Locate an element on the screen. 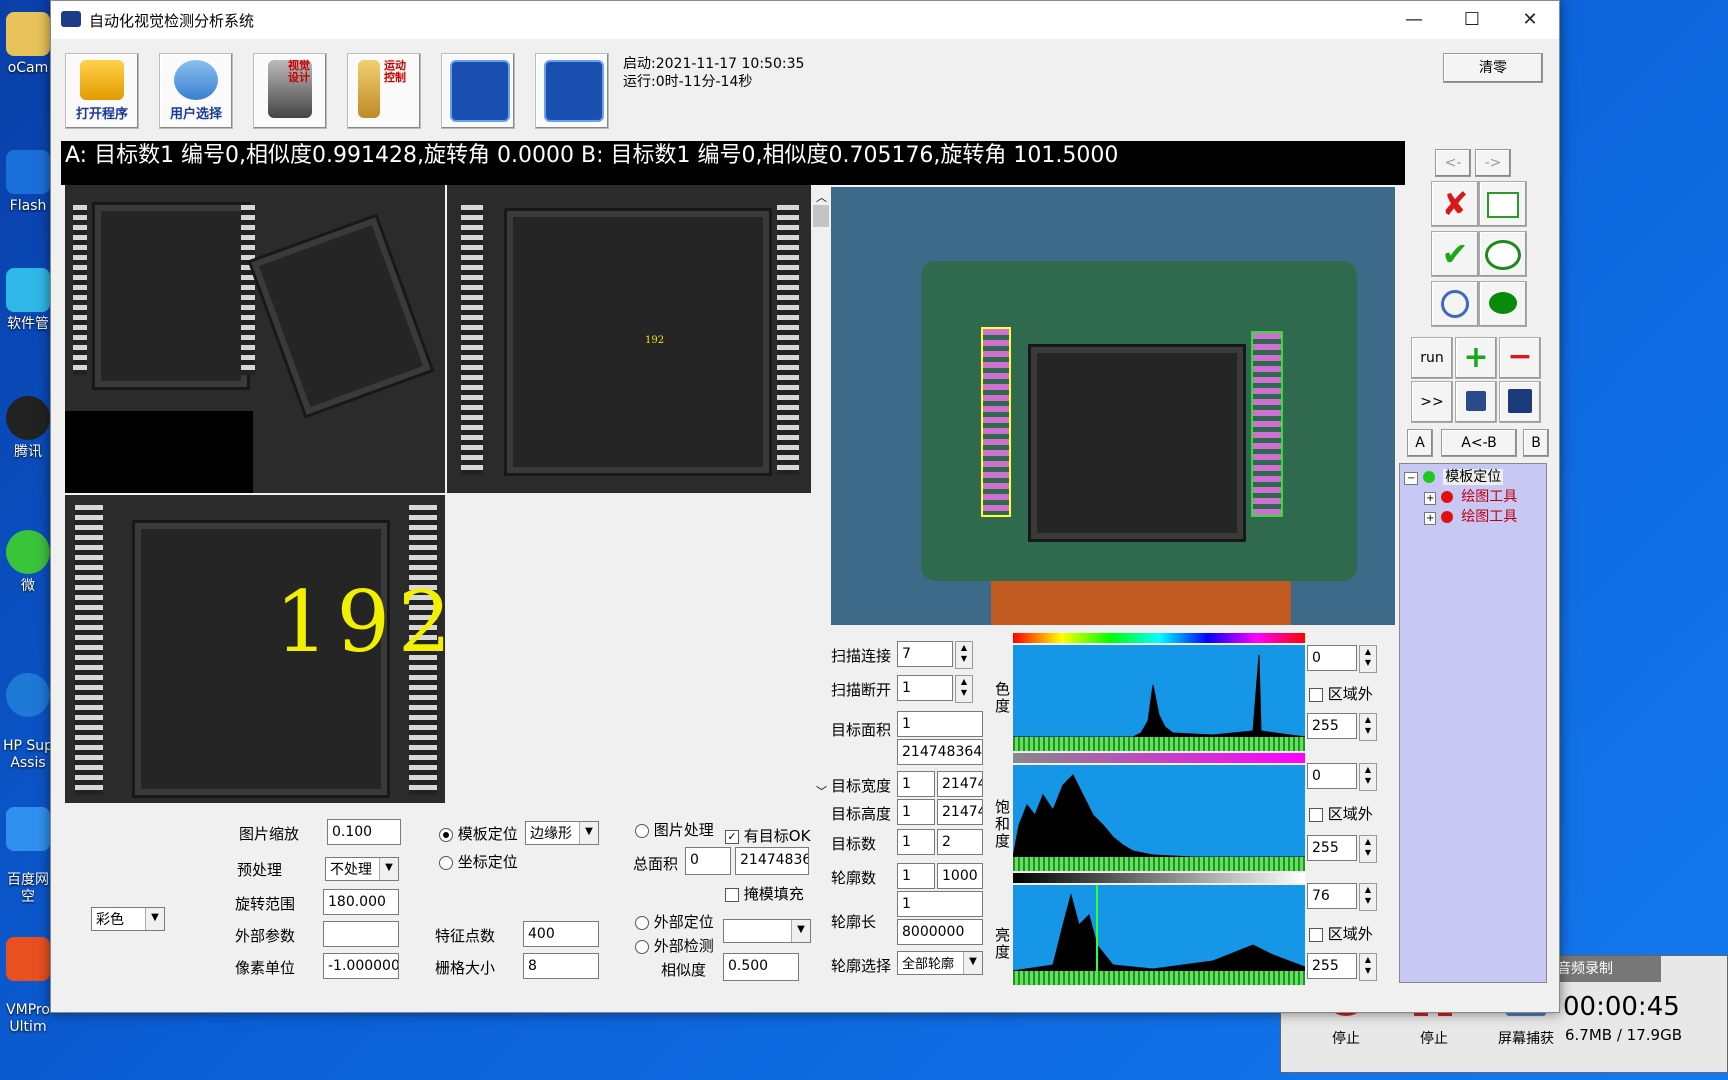 The image size is (1728, 1080). external-detect-radio: 外部检测 is located at coordinates (674, 945).